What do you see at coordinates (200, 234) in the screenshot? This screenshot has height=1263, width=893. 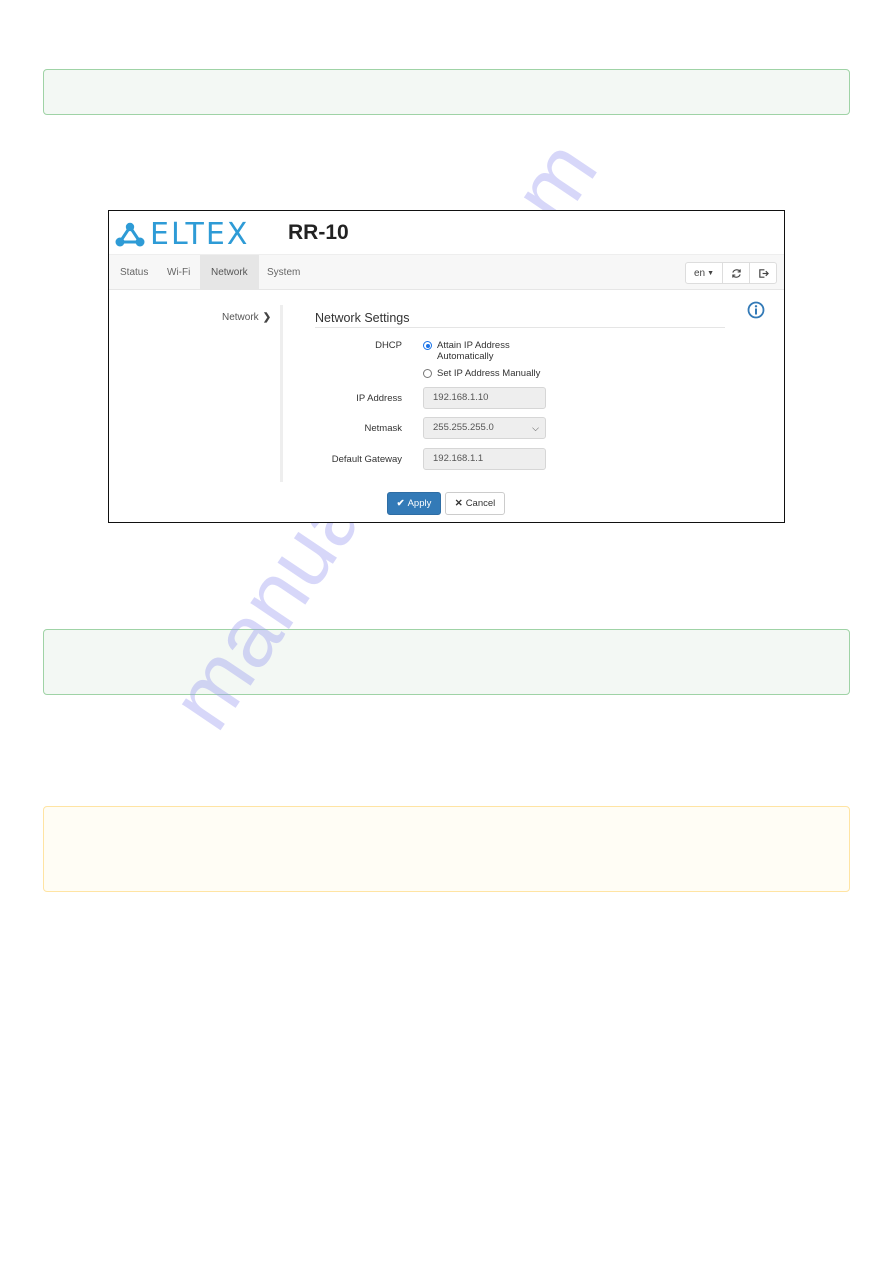 I see `logo-text: ELTEX` at bounding box center [200, 234].